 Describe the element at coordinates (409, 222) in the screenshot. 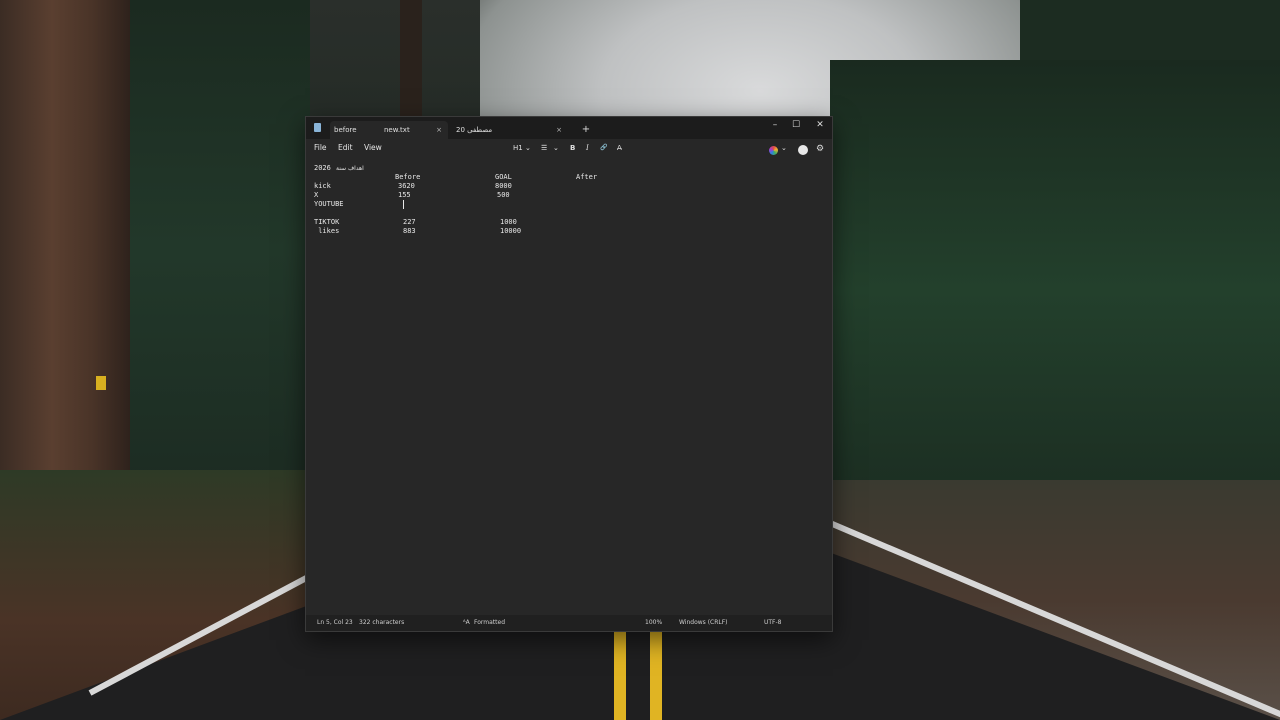

I see `row-before: 227` at that location.